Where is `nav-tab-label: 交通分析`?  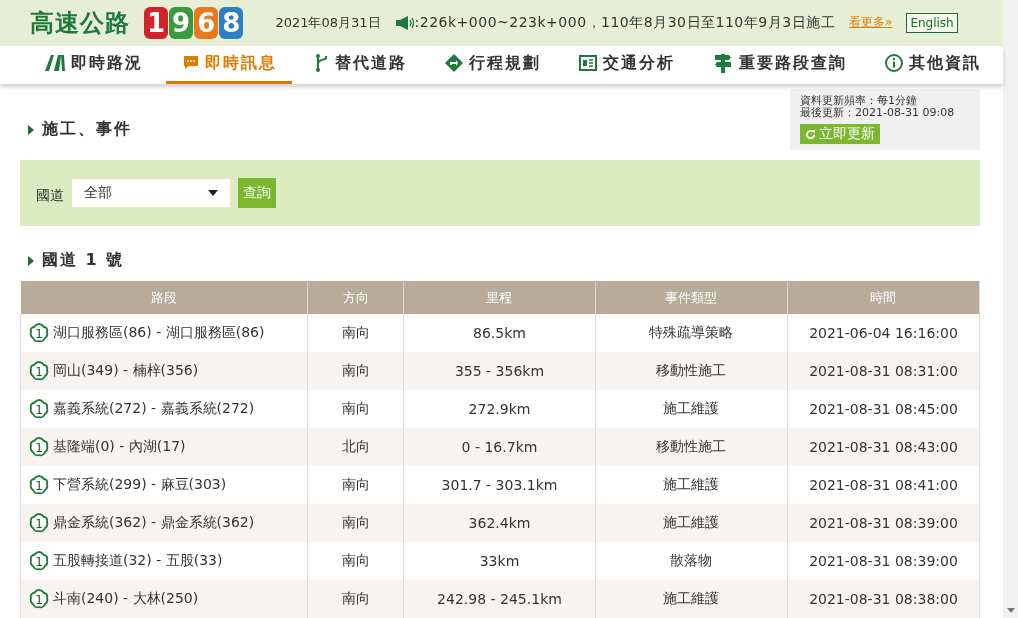 nav-tab-label: 交通分析 is located at coordinates (639, 63).